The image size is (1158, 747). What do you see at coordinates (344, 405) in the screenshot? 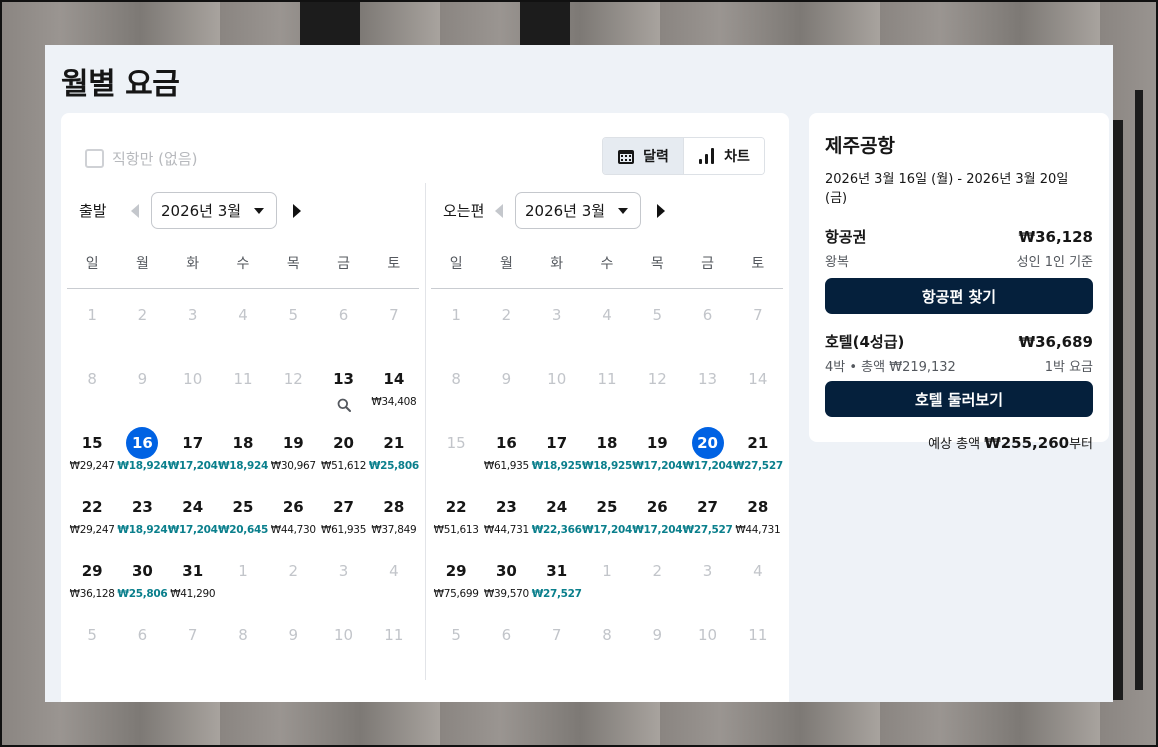
I see `search-icon` at bounding box center [344, 405].